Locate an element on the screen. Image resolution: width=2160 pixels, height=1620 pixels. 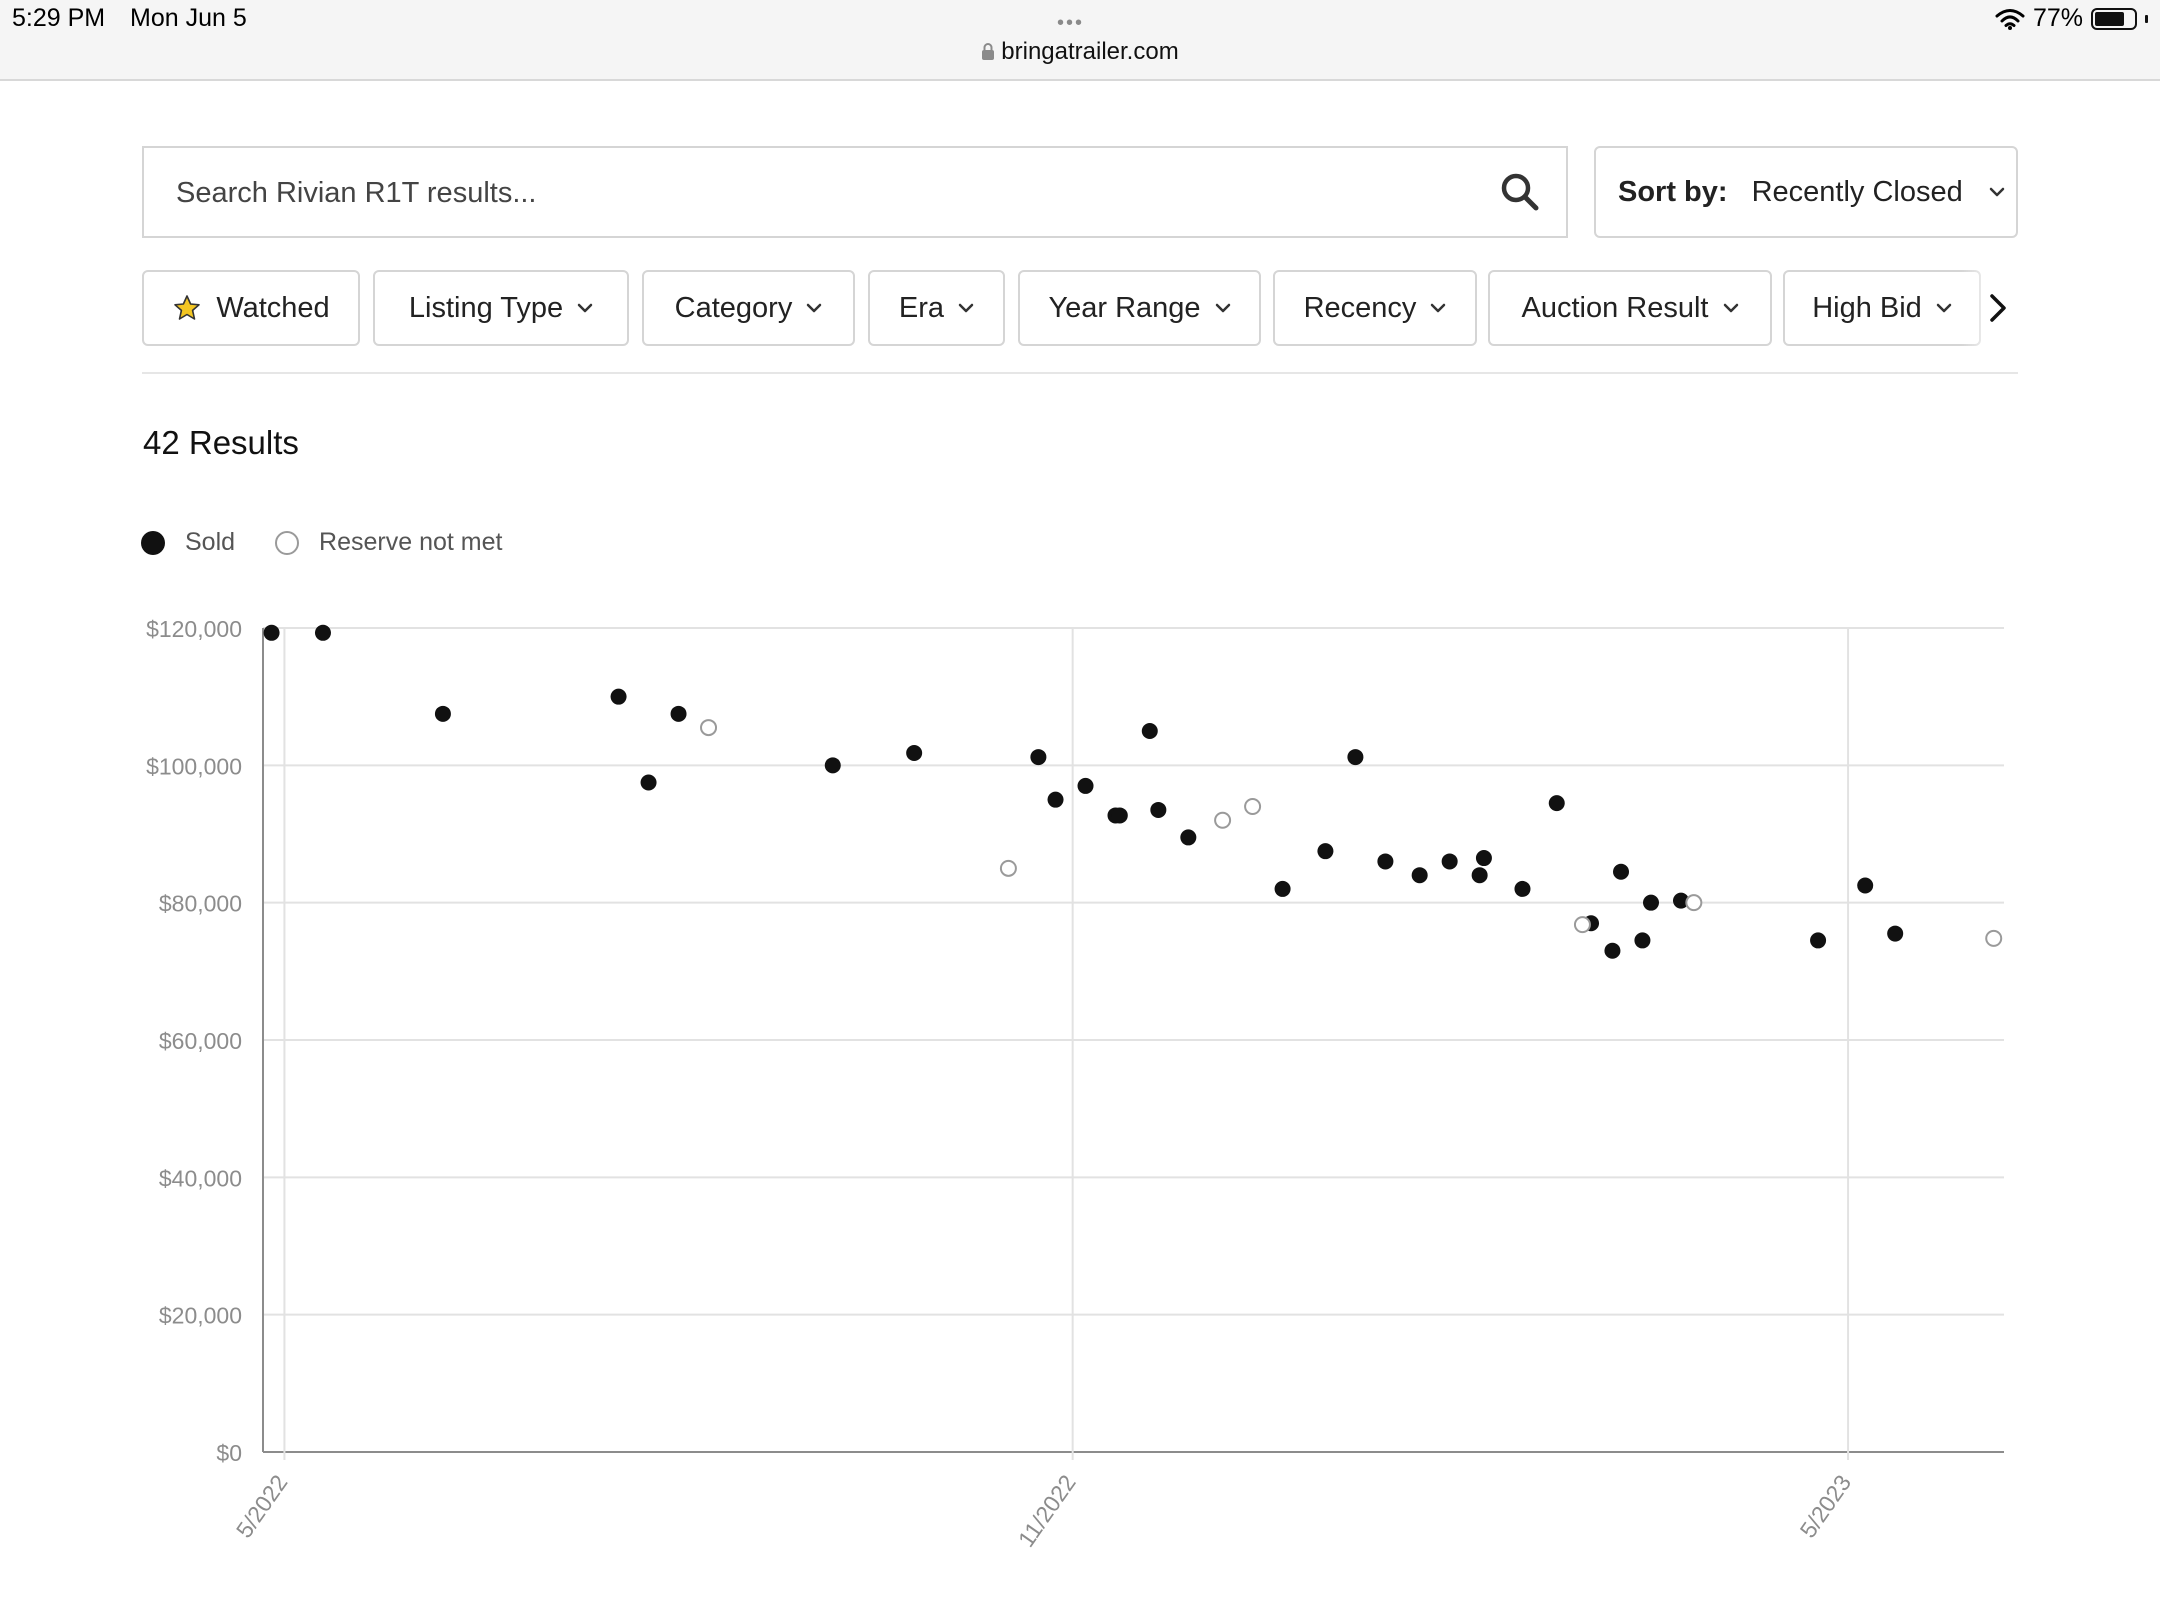
y-tick-label: $120,000 is located at coordinates (194, 629).